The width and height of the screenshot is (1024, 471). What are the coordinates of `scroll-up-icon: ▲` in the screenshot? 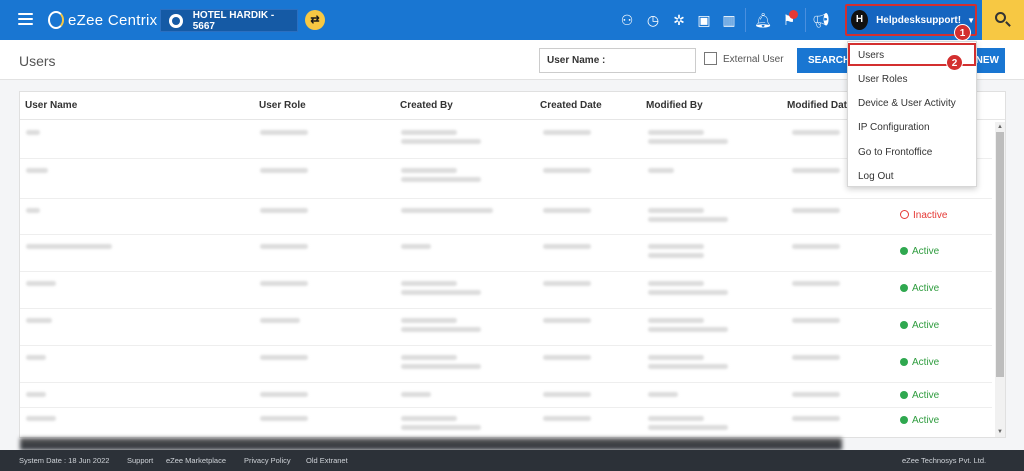 It's located at (1000, 127).